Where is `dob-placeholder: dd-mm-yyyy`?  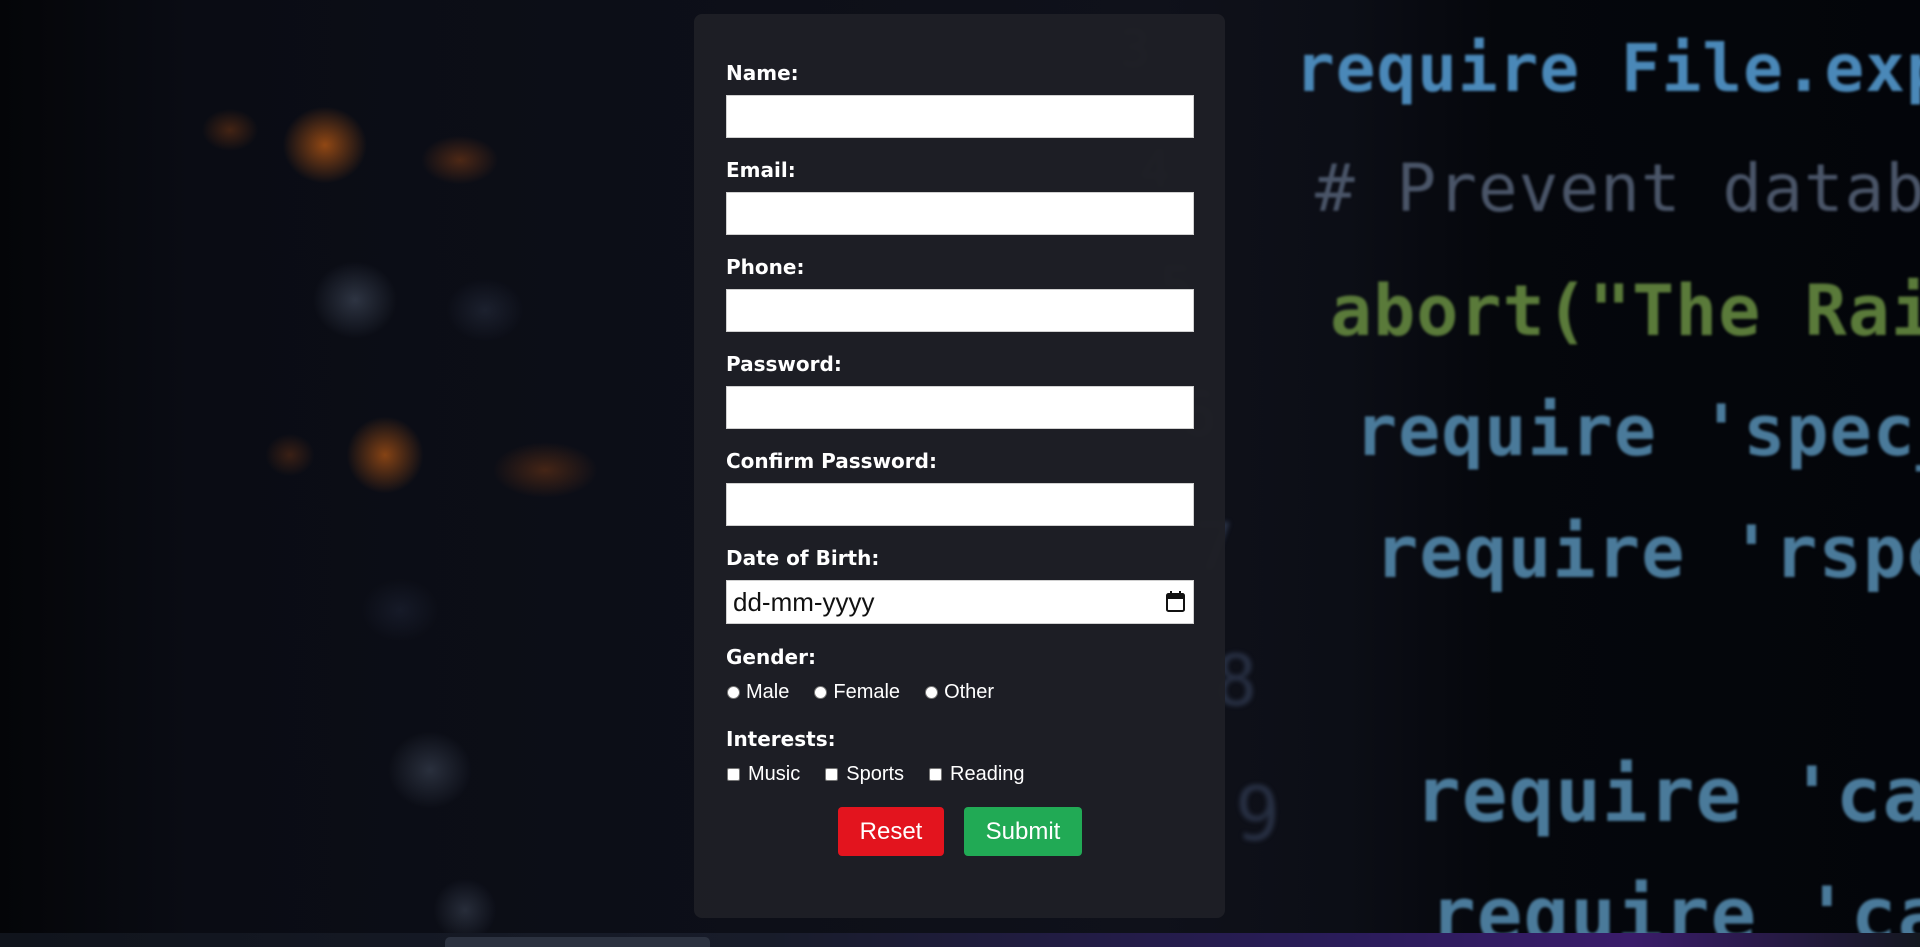
dob-placeholder: dd-mm-yyyy is located at coordinates (804, 602).